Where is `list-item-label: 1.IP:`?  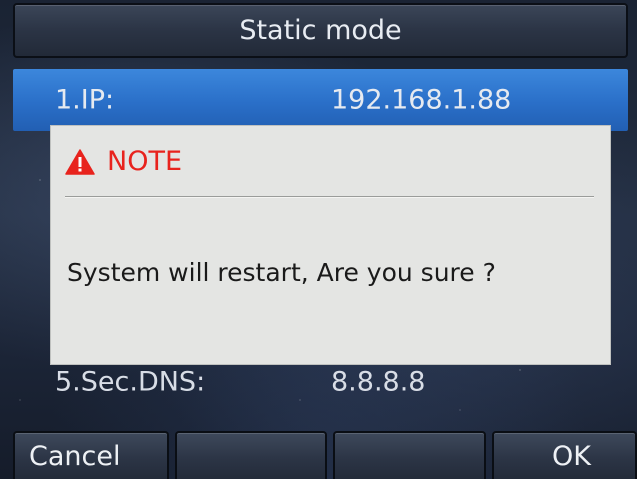 list-item-label: 1.IP: is located at coordinates (85, 100).